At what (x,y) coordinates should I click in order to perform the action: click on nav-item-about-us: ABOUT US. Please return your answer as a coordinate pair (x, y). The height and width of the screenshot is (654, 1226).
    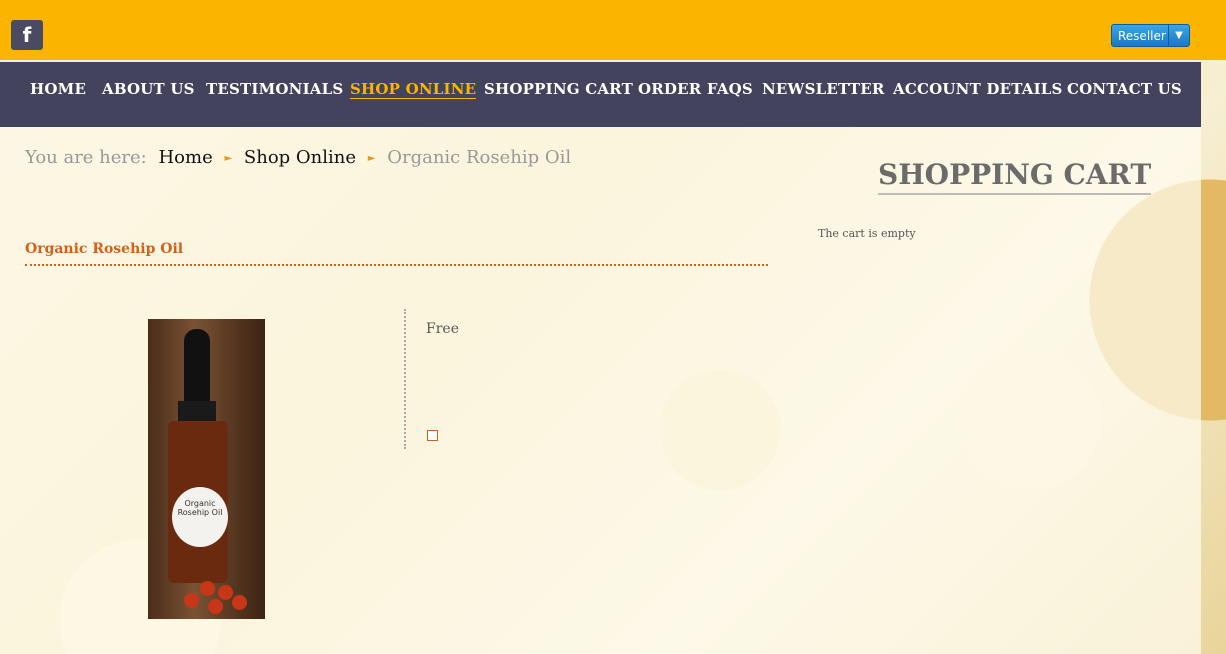
    Looking at the image, I should click on (148, 89).